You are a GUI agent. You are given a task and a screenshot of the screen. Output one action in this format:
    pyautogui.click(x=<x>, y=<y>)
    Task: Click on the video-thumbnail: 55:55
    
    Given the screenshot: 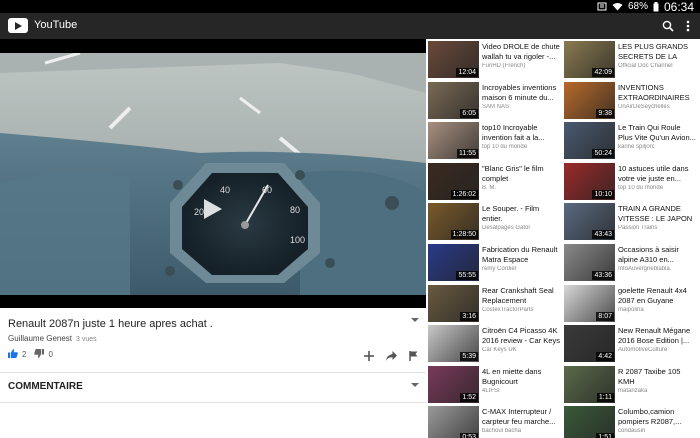 What is the action you would take?
    pyautogui.click(x=453, y=262)
    